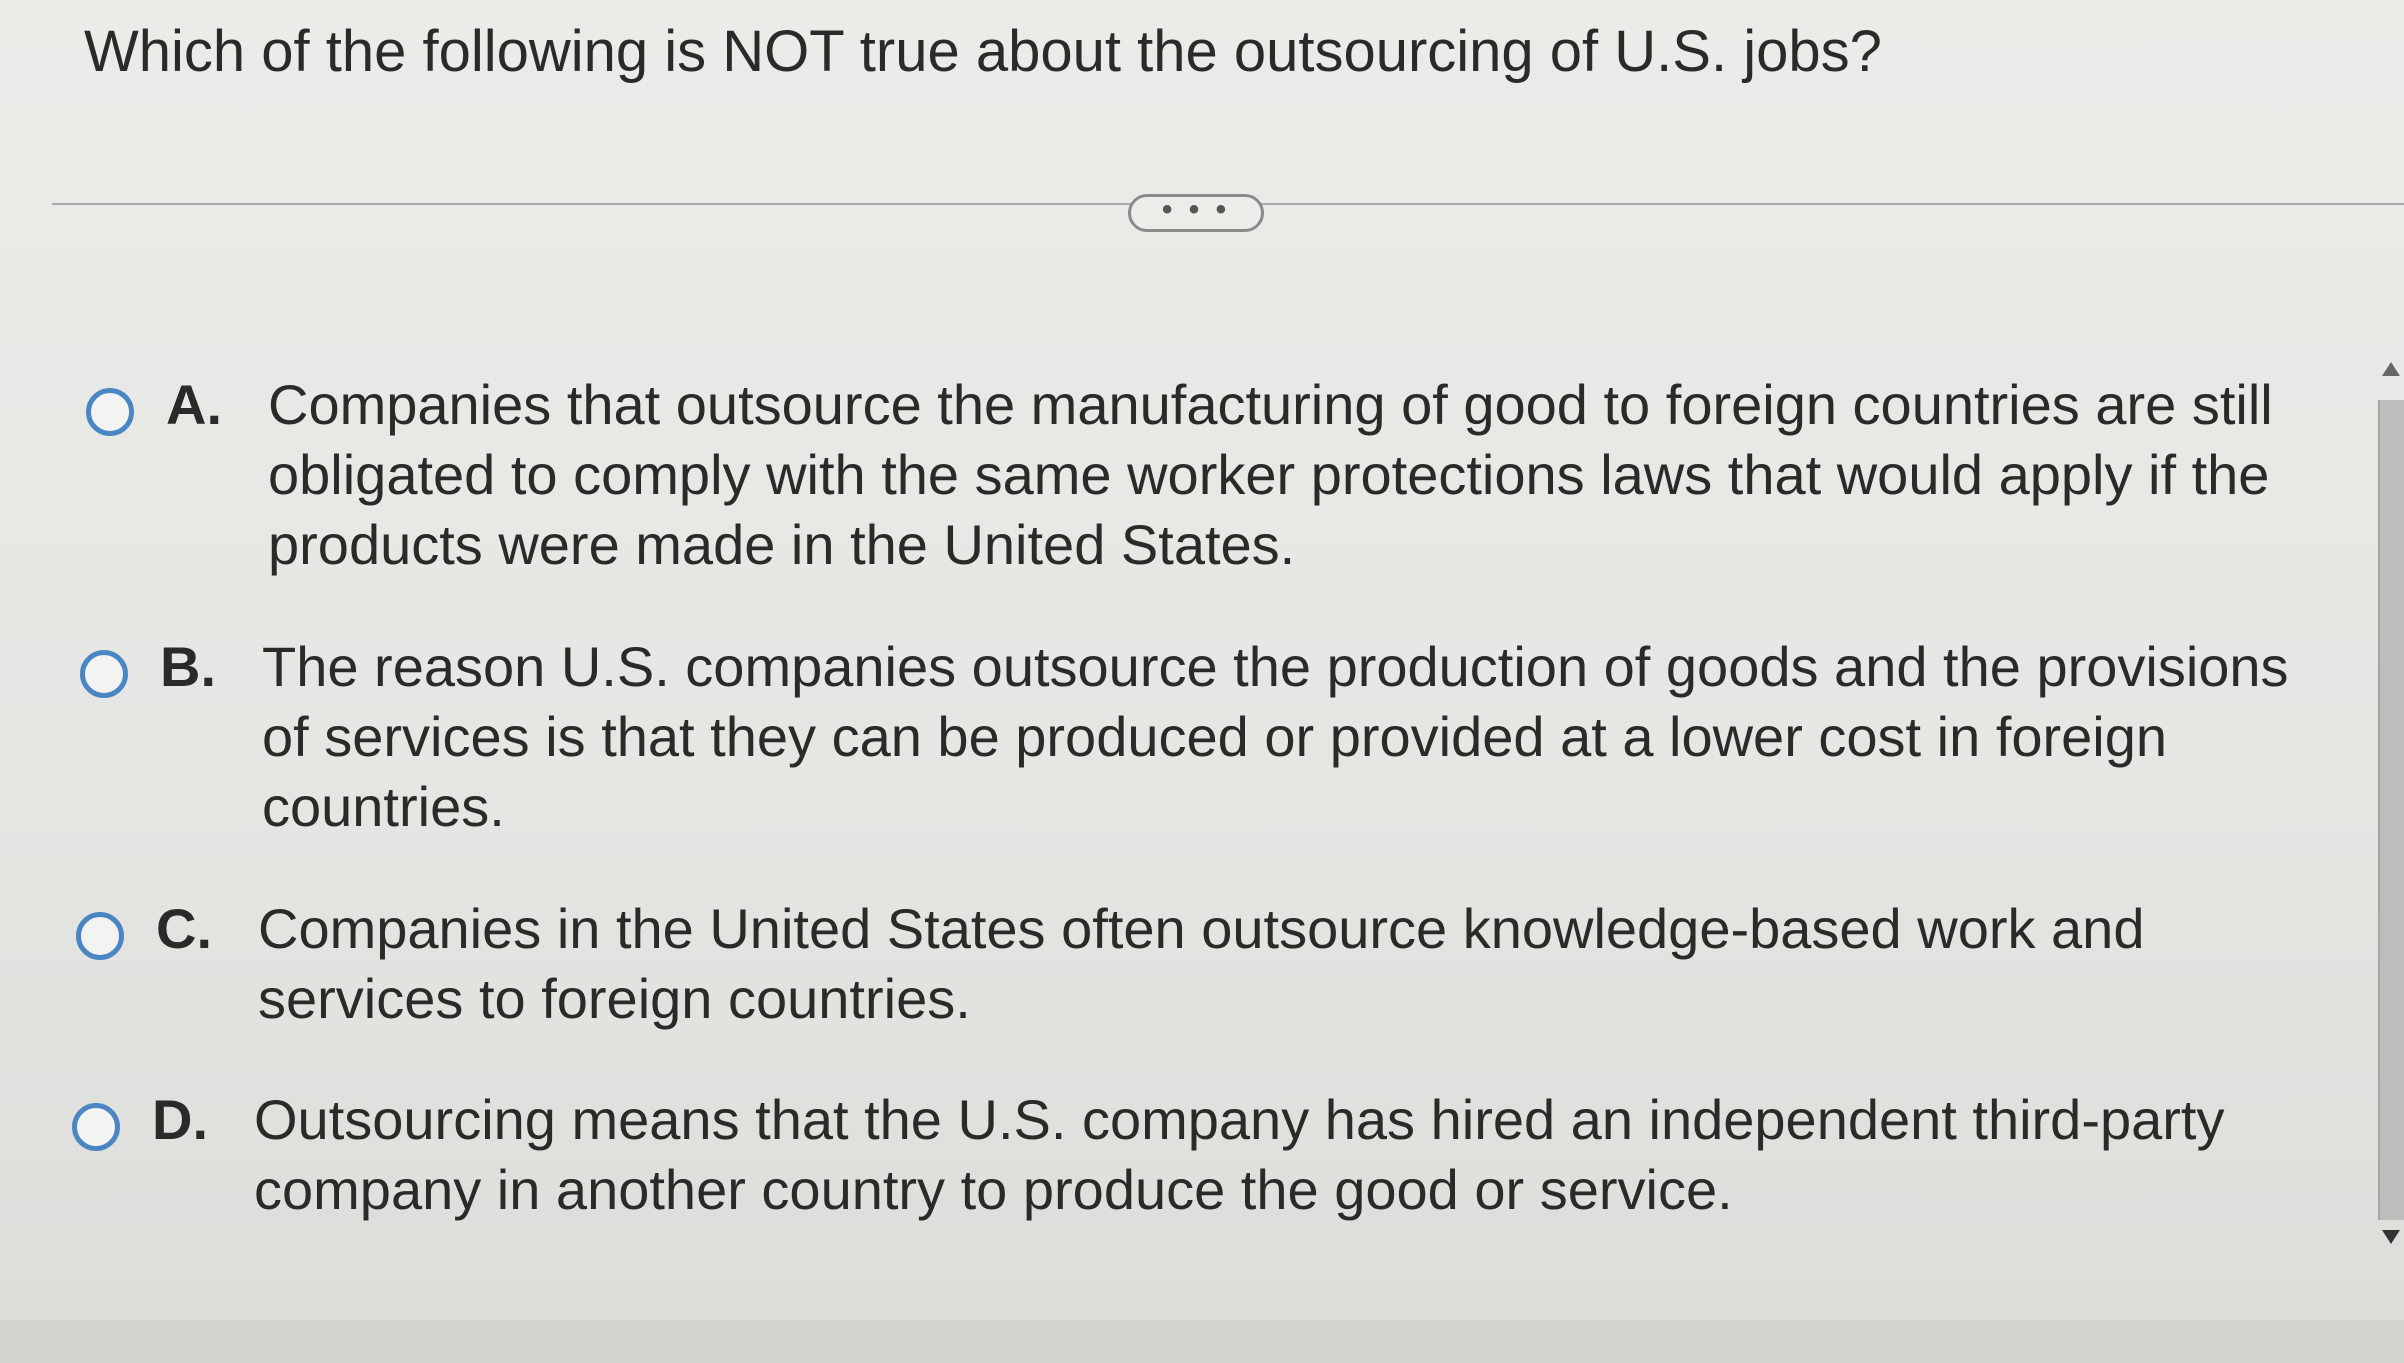 The width and height of the screenshot is (2404, 1363). Describe the element at coordinates (96, 1127) in the screenshot. I see `radio-button-d` at that location.